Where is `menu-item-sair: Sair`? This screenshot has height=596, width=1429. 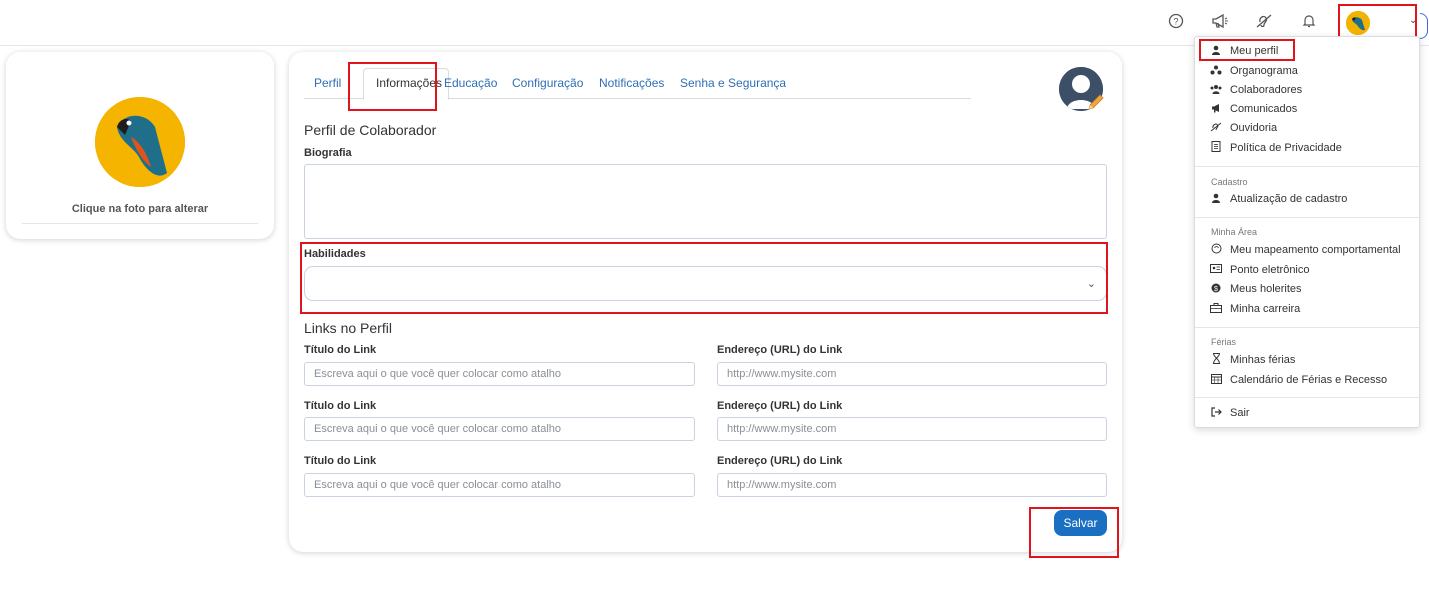
menu-item-sair: Sair is located at coordinates (1229, 413).